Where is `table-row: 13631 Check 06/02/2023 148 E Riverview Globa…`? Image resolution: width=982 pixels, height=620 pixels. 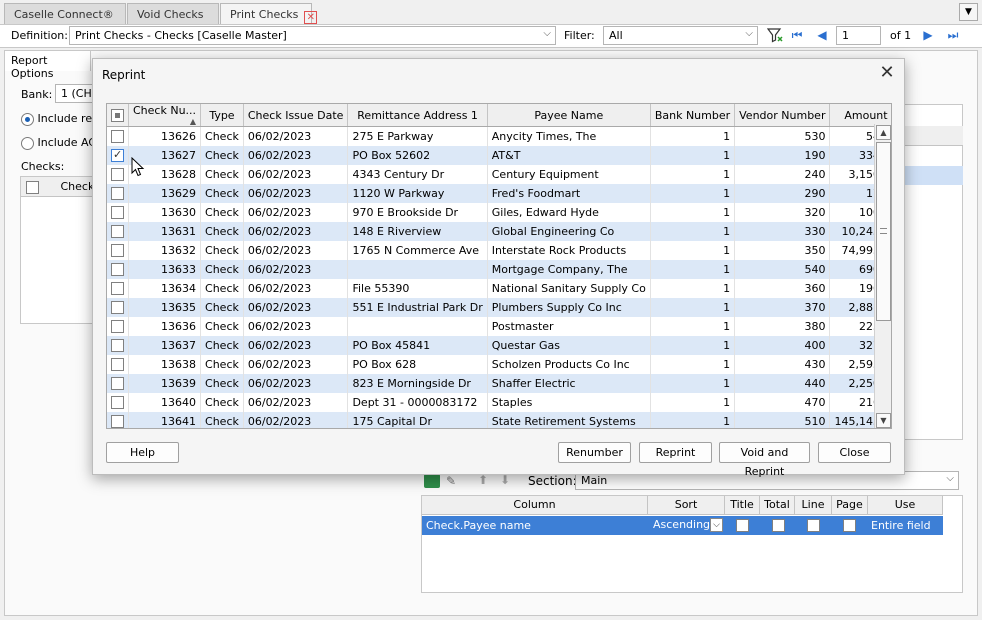 table-row: 13631 Check 06/02/2023 148 E Riverview Globa… is located at coordinates (499, 231).